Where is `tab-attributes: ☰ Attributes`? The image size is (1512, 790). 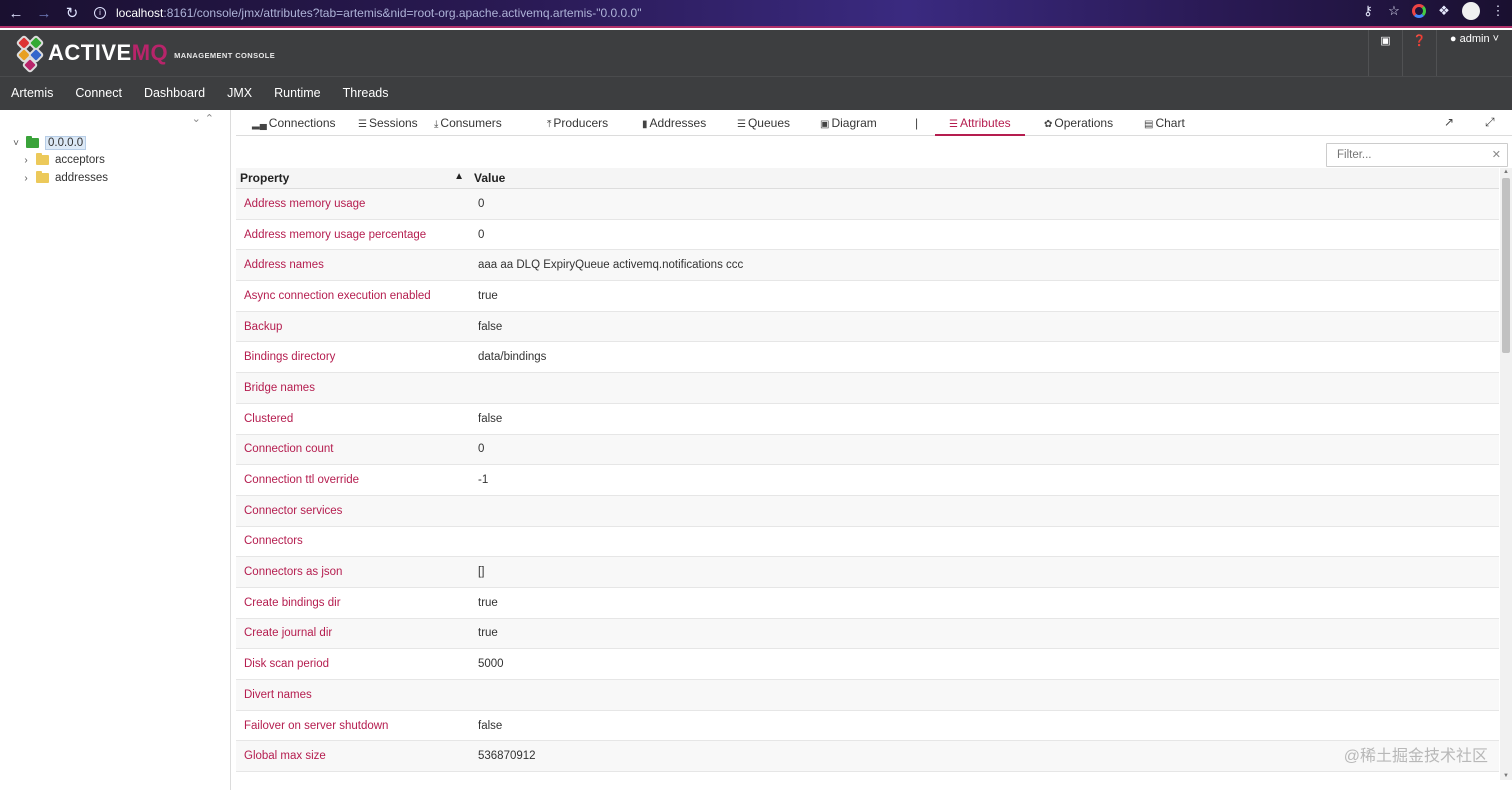 tab-attributes: ☰ Attributes is located at coordinates (980, 123).